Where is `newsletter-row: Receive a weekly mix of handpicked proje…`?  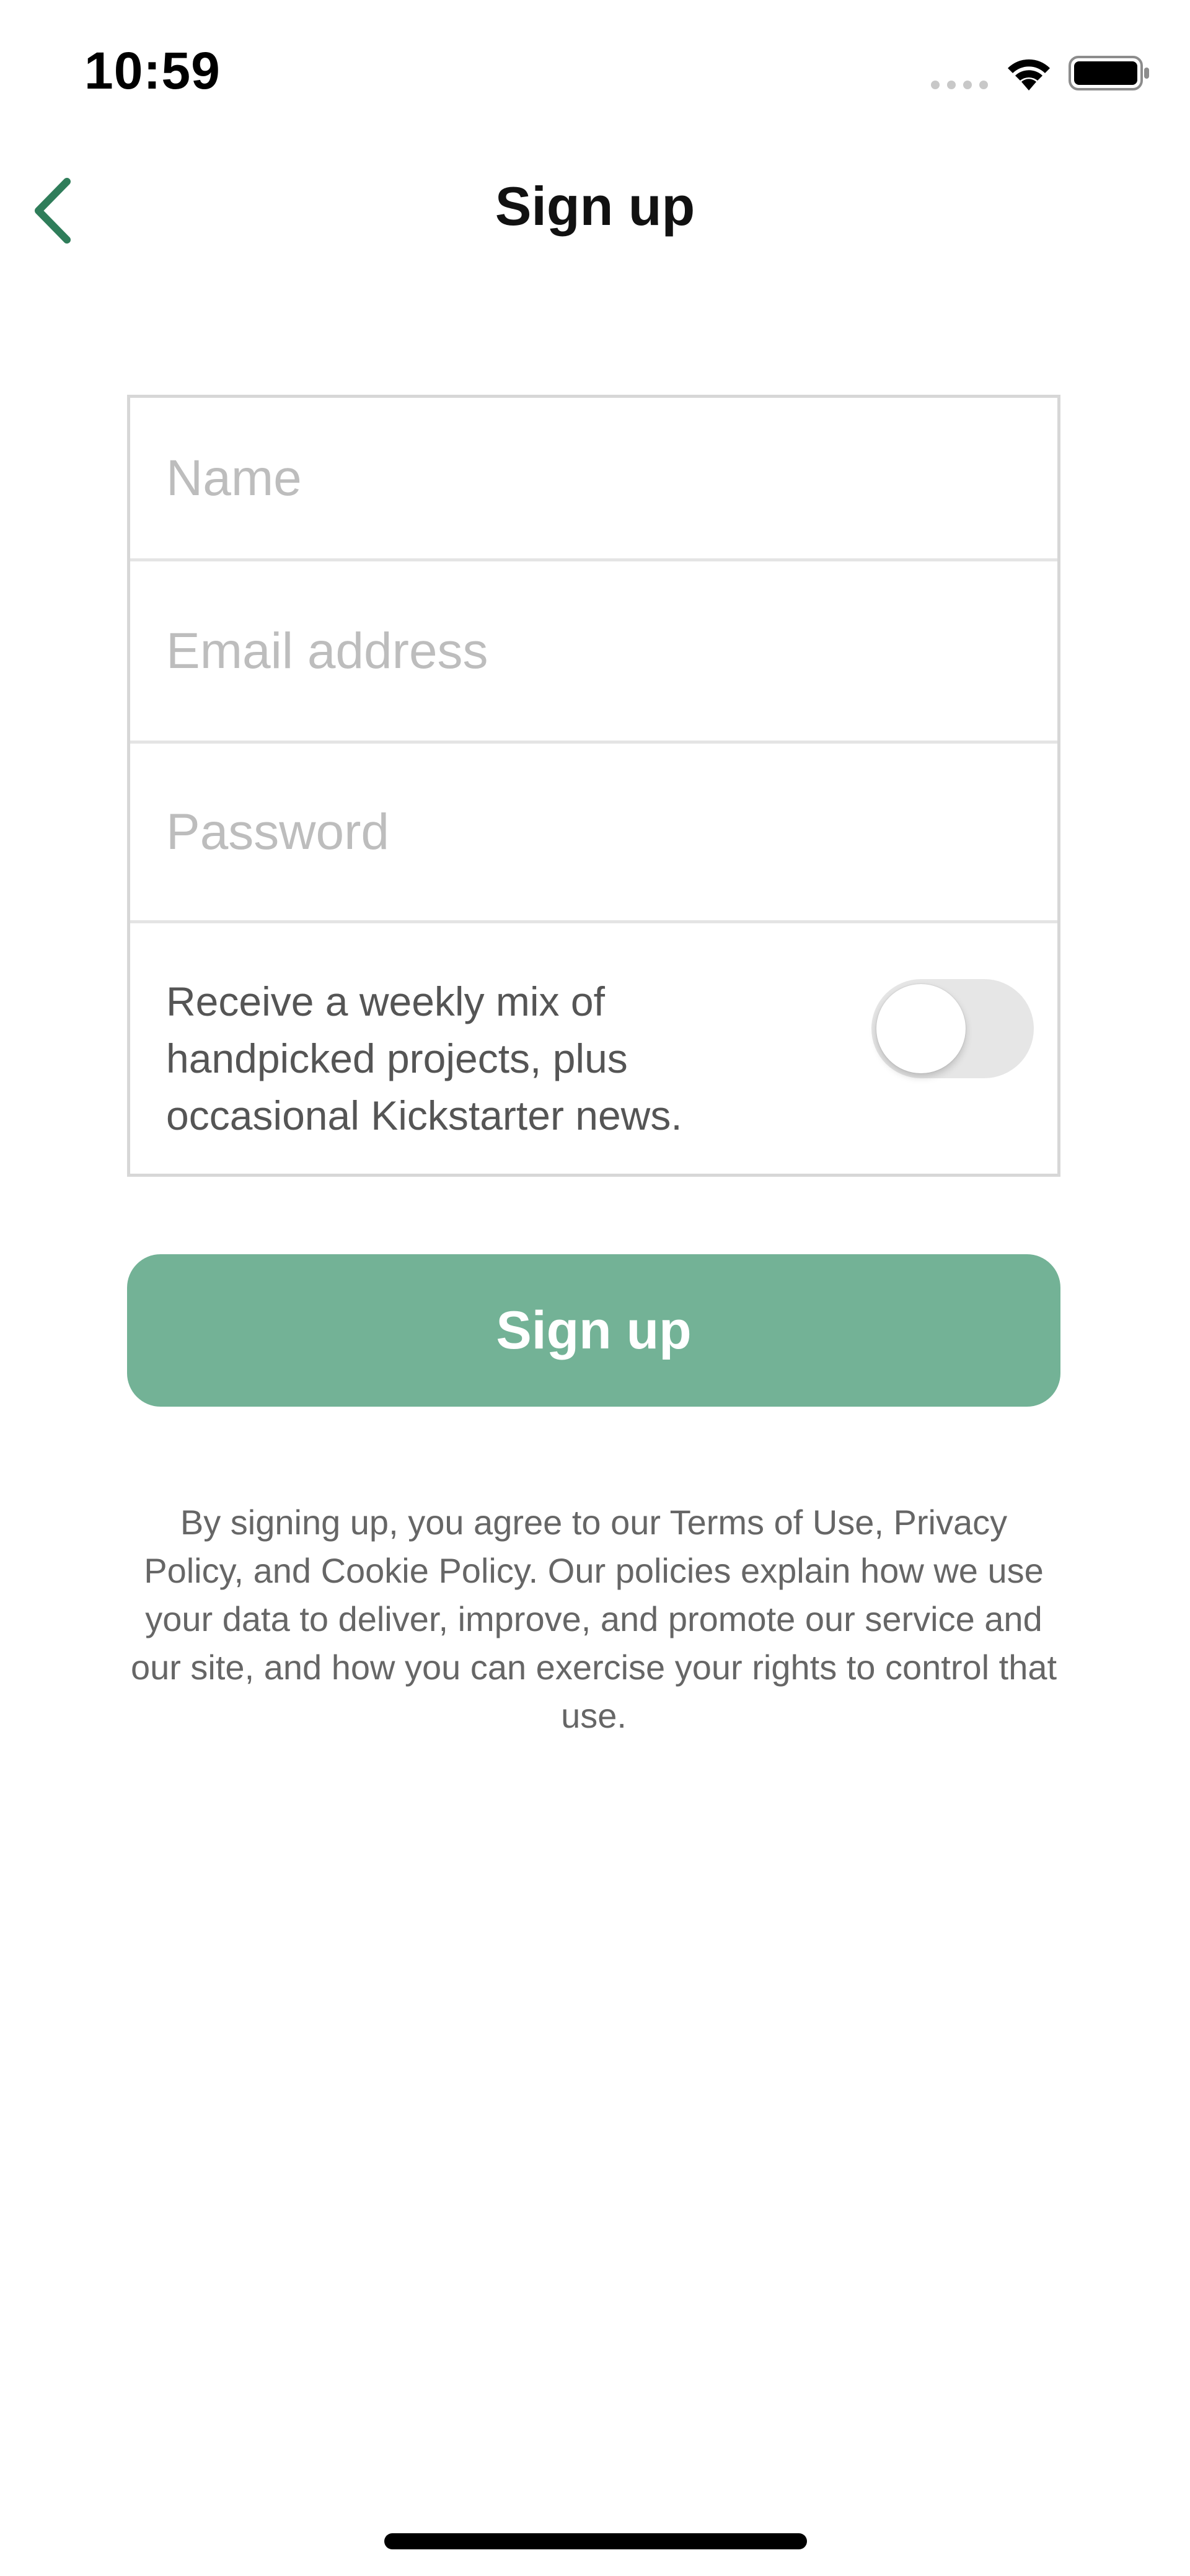 newsletter-row: Receive a weekly mix of handpicked proje… is located at coordinates (593, 1049).